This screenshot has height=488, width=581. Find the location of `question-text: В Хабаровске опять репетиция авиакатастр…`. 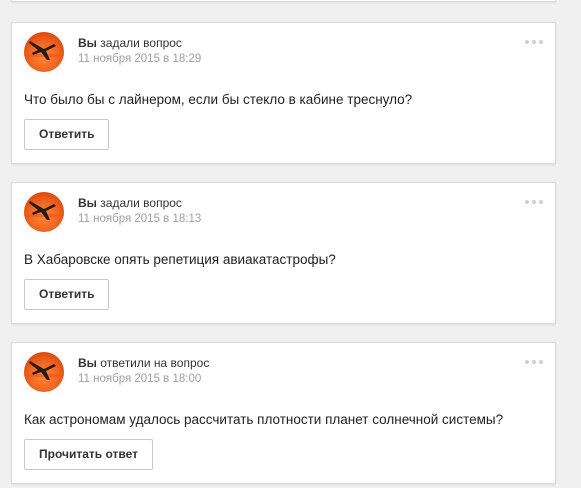

question-text: В Хабаровске опять репетиция авиакатастр… is located at coordinates (180, 260).